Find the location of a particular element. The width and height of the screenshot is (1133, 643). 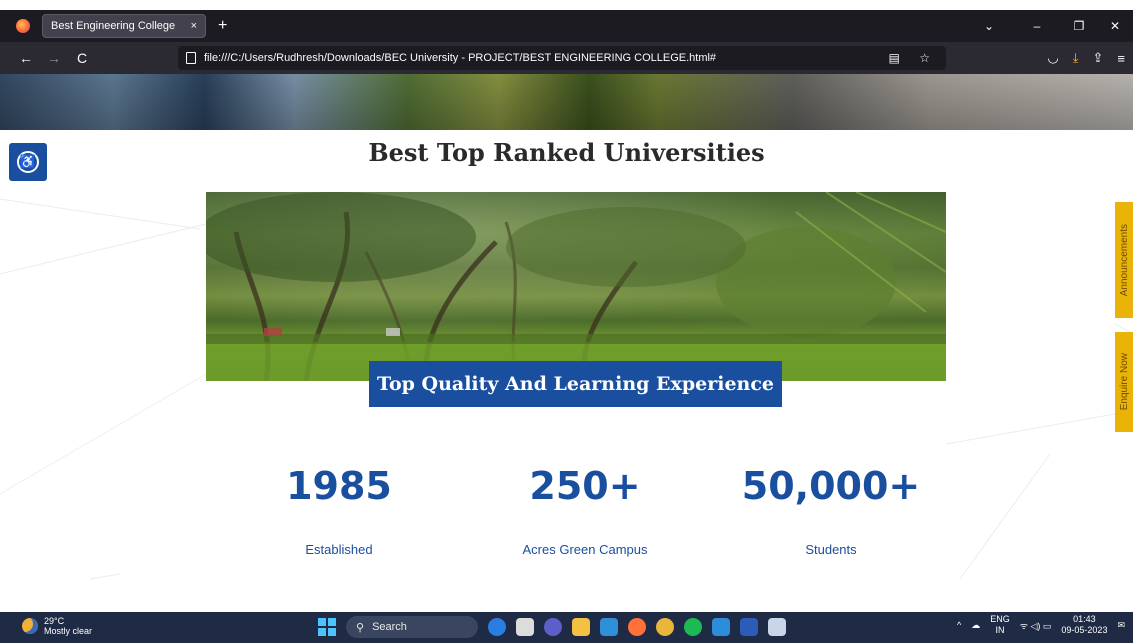

stat-number: 250+ is located at coordinates (585, 486).